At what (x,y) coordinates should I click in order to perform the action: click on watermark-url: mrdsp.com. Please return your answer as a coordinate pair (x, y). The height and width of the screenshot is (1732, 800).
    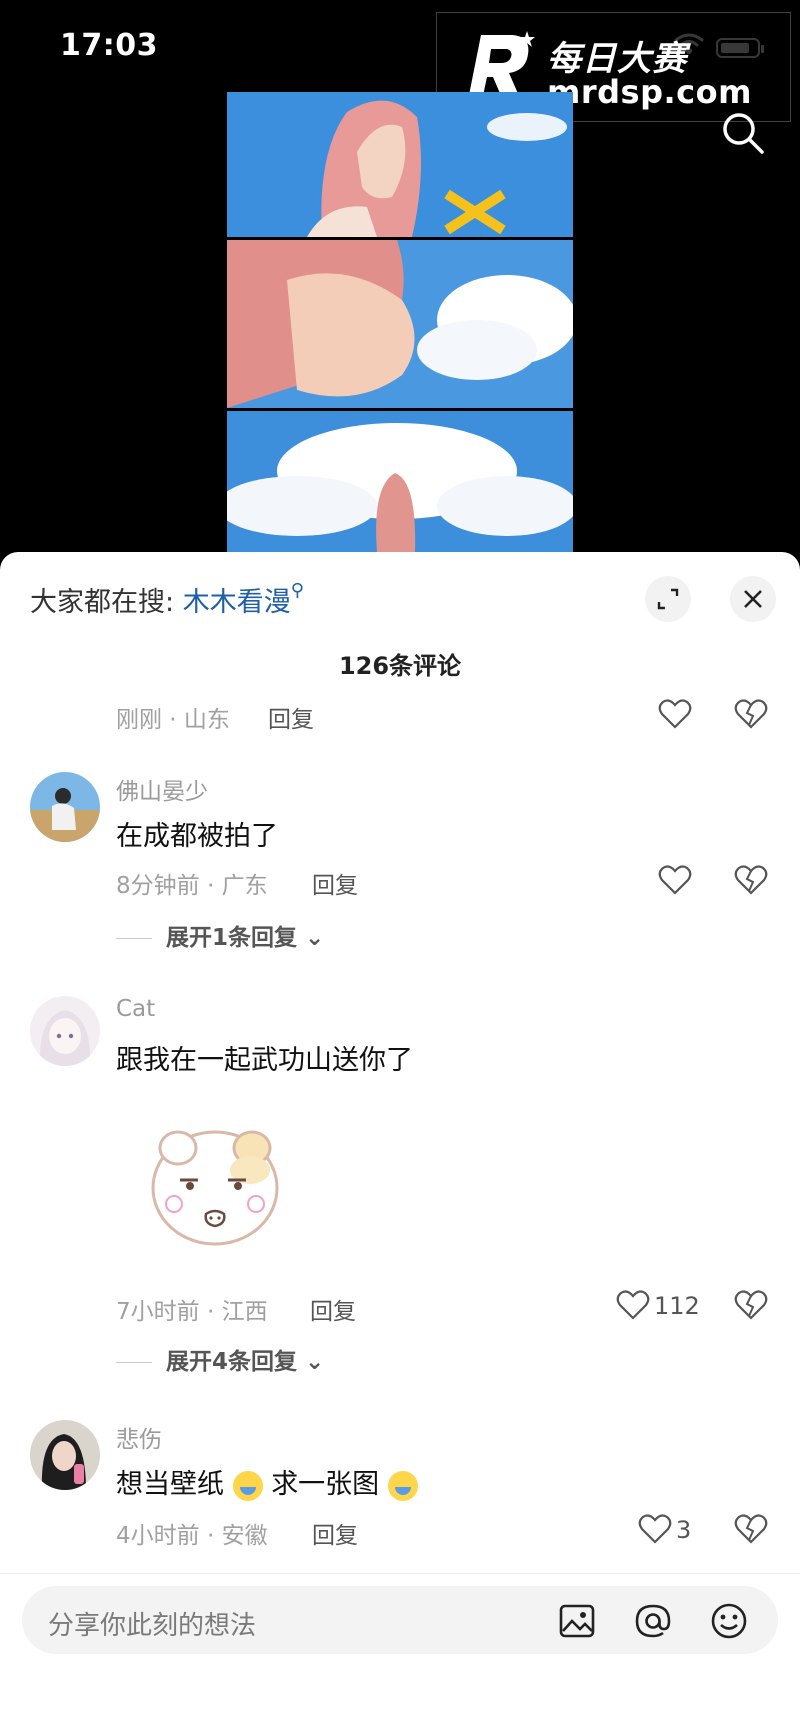
    Looking at the image, I should click on (649, 92).